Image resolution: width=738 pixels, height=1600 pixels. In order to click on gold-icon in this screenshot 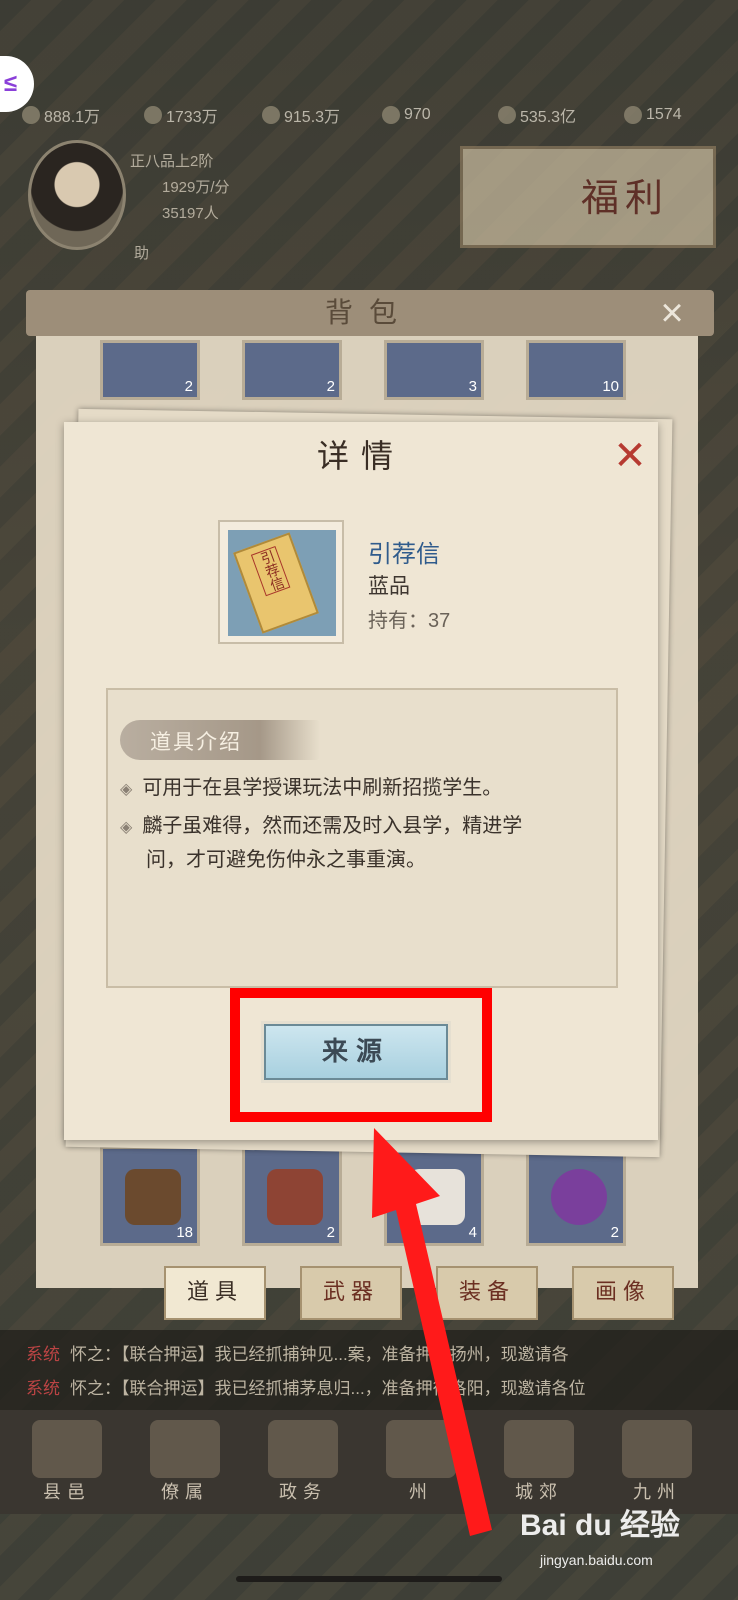, I will do `click(391, 115)`.